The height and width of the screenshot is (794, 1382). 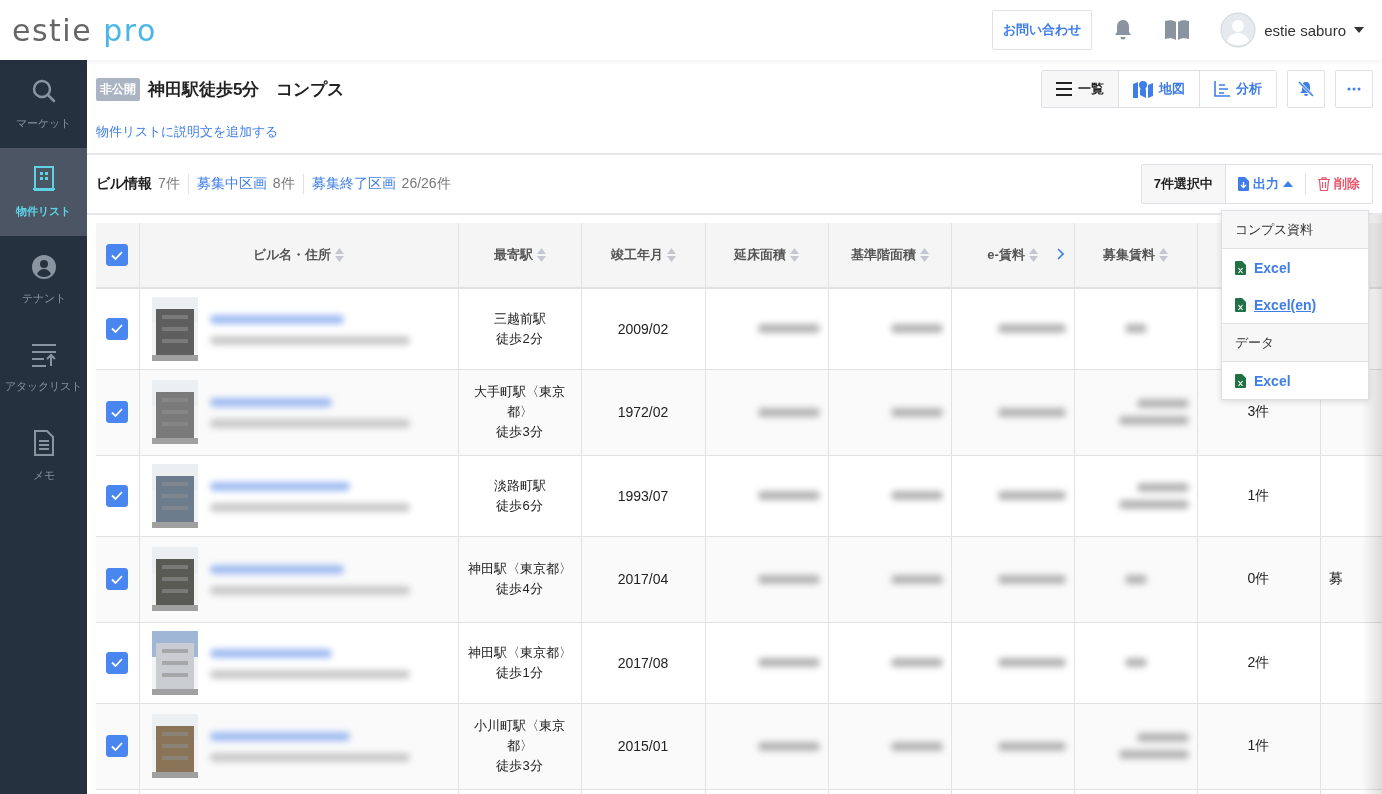 I want to click on menu-item: Excel(en), so click(x=1295, y=304).